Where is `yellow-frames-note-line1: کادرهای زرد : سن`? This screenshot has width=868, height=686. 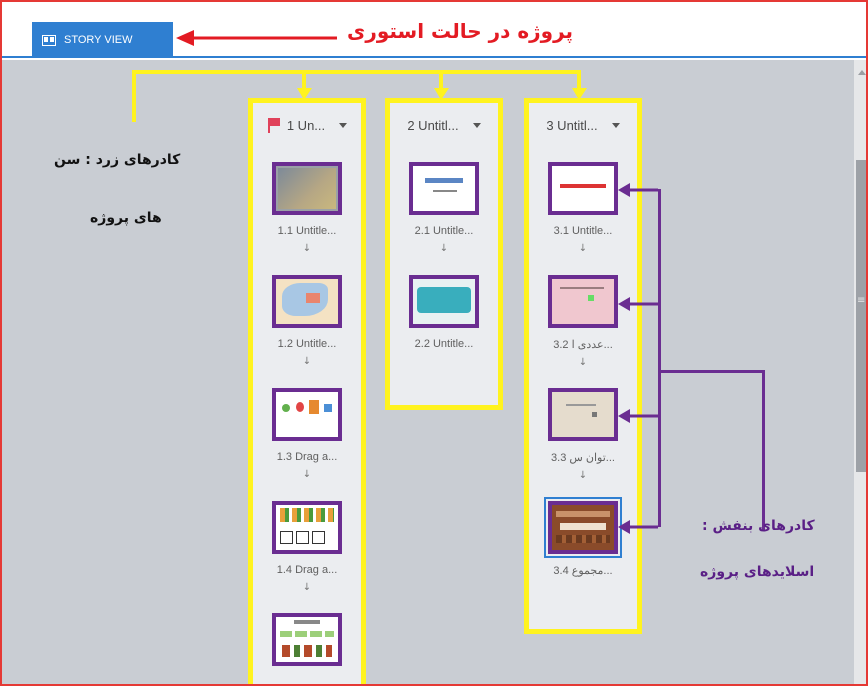 yellow-frames-note-line1: کادرهای زرد : سن is located at coordinates (117, 160).